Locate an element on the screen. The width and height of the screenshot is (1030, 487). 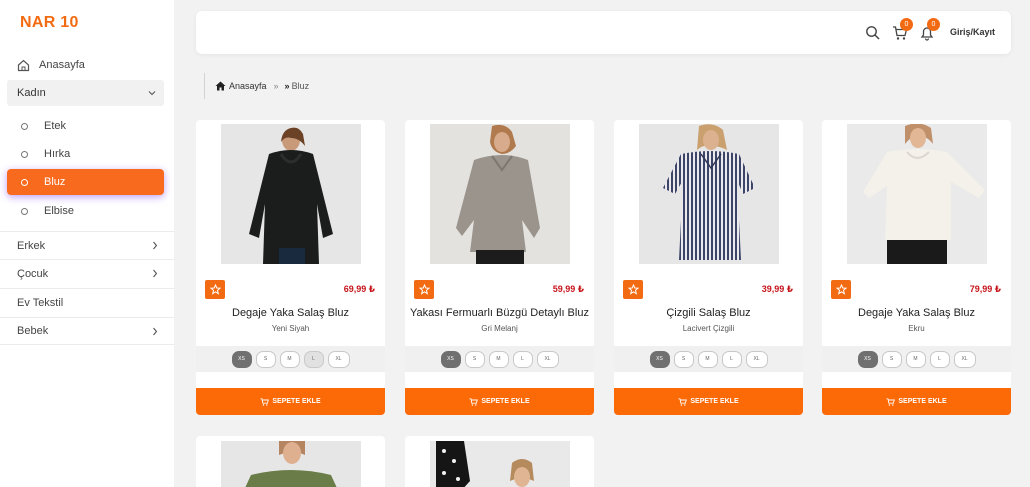
product-name: Çizgili Salaş Bluz is located at coordinates (708, 313).